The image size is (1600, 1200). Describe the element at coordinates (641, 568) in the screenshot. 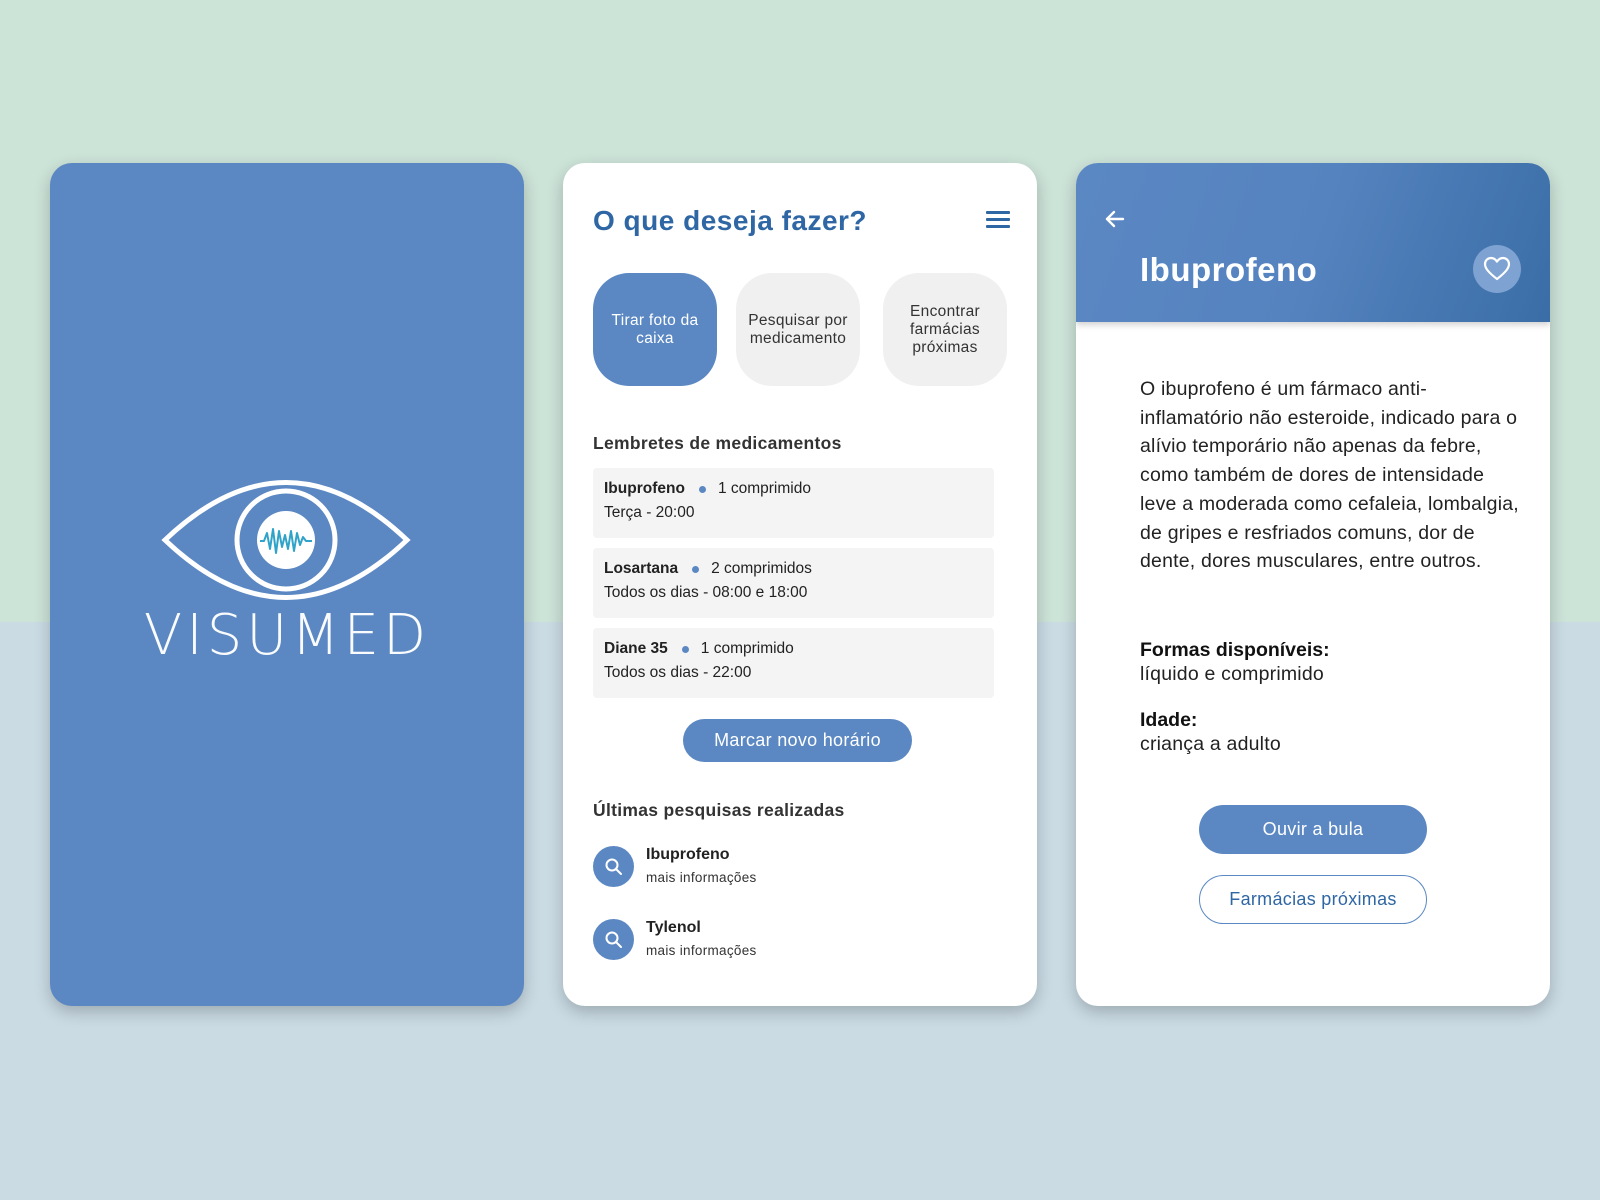

I see `reminder-name: Losartana` at that location.